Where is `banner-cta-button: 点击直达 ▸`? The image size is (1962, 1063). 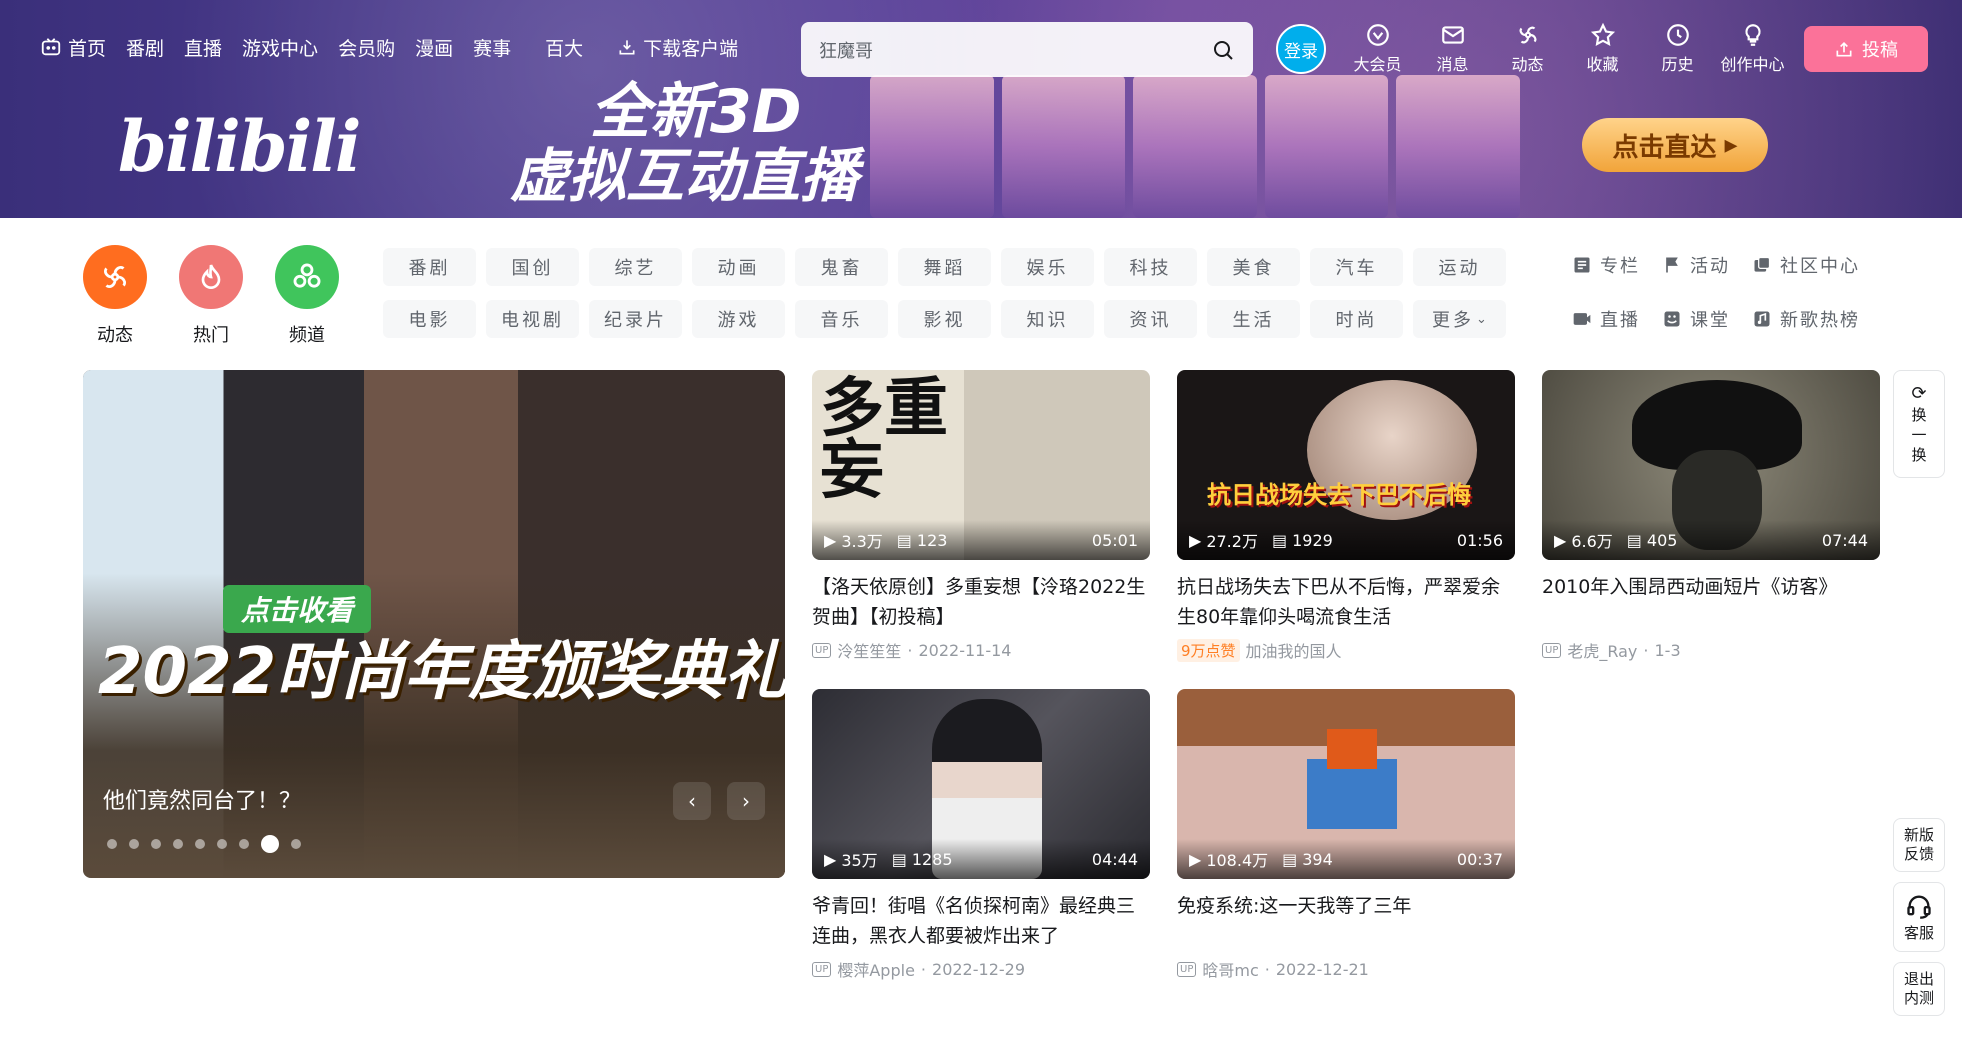
banner-cta-button: 点击直达 ▸ is located at coordinates (1675, 145).